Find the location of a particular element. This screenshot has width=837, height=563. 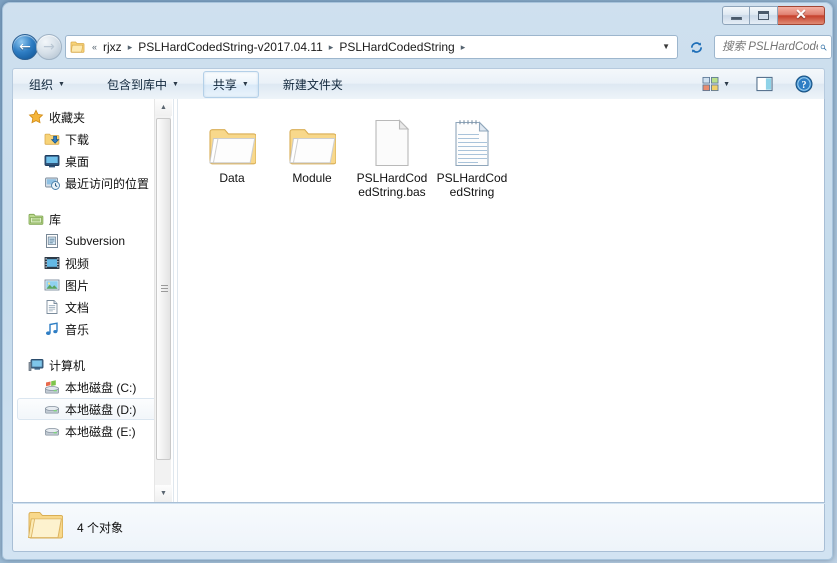

sidebar-item-drive-c: 本地磁盘 (C:) is located at coordinates (93, 387).